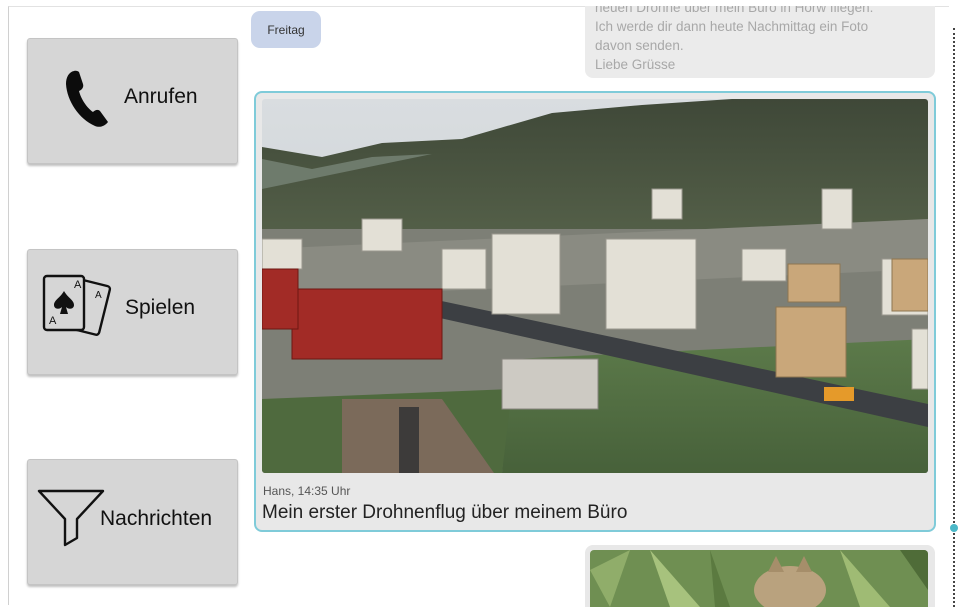  I want to click on message-line: davon senden., so click(639, 45).